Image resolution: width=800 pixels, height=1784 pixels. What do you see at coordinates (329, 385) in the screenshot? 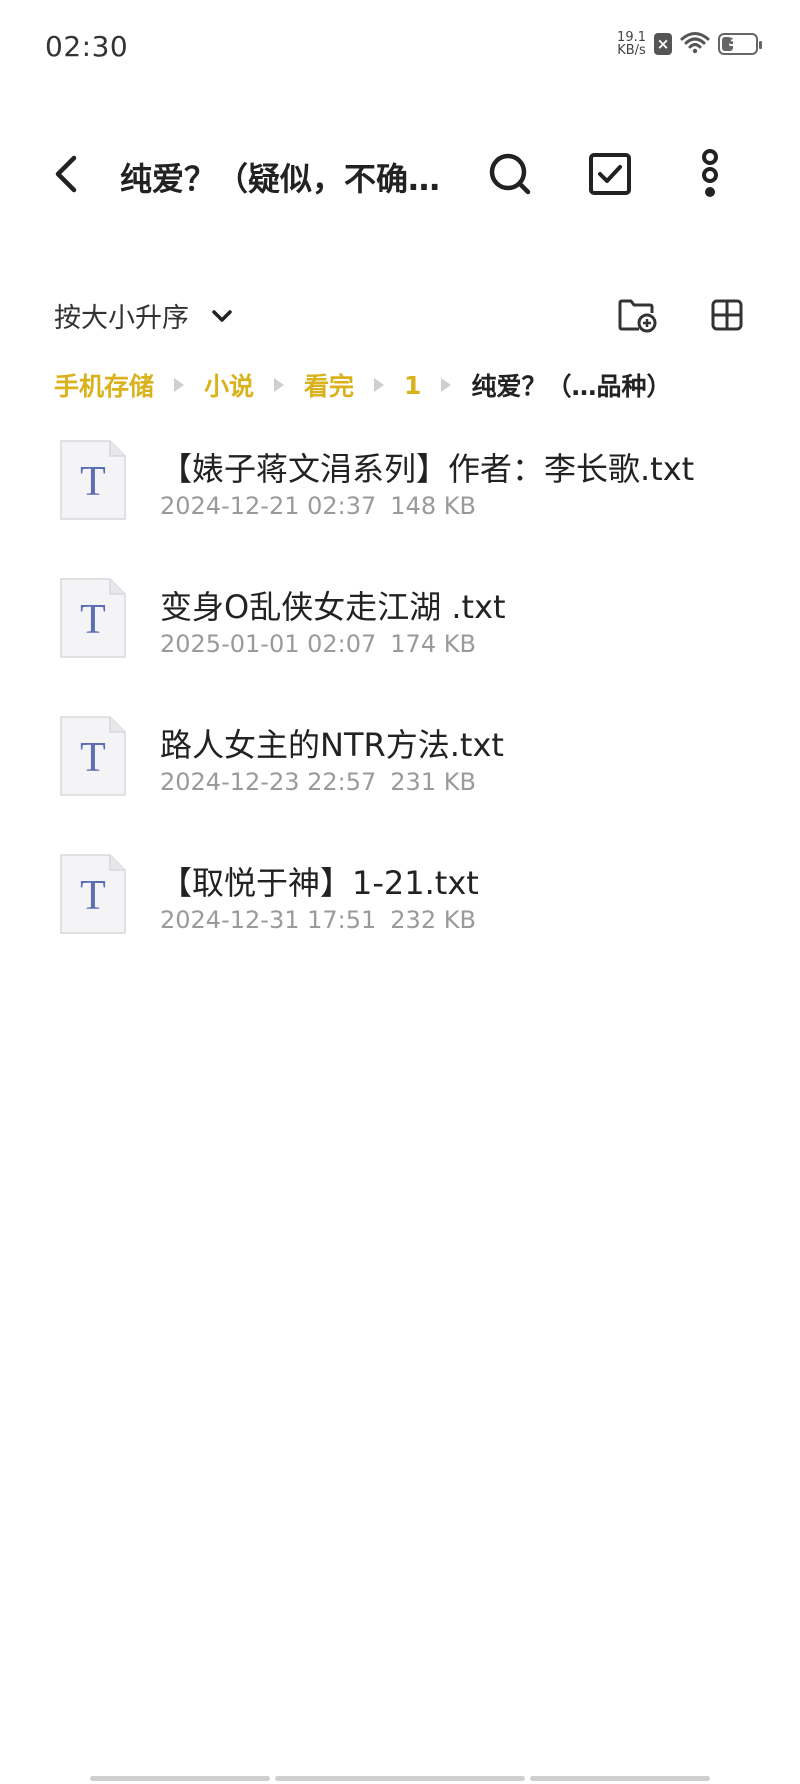
I see `breadcrumb-item: 看完` at bounding box center [329, 385].